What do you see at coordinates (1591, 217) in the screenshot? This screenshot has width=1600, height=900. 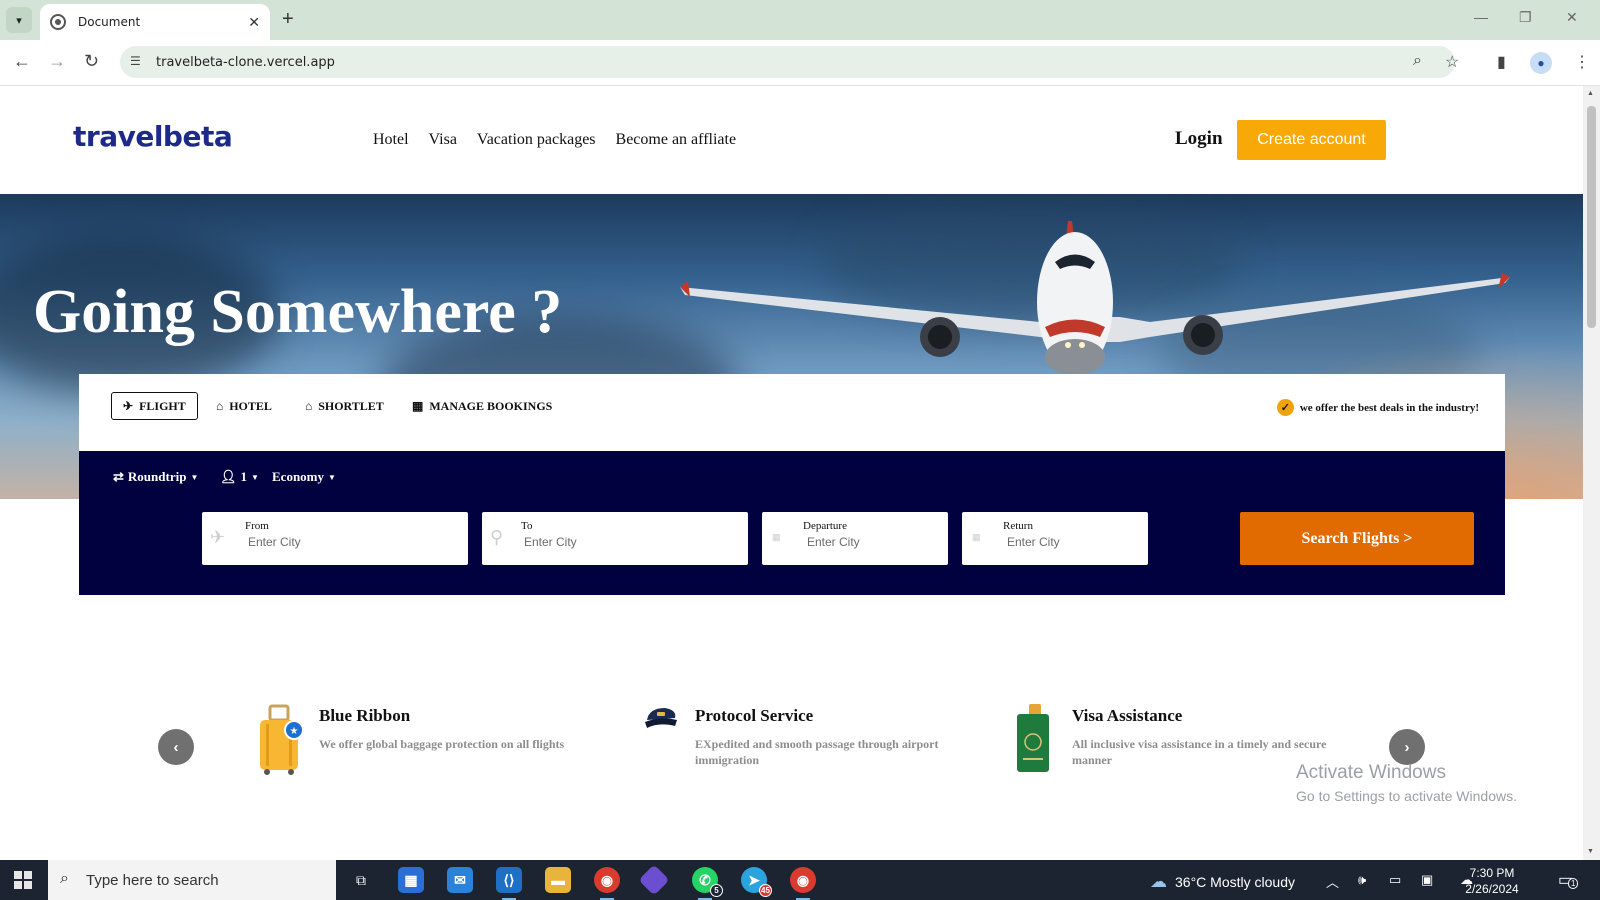 I see `scrollbar-thumb` at bounding box center [1591, 217].